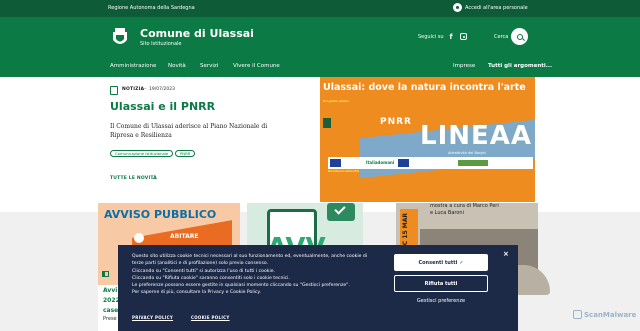 The height and width of the screenshot is (331, 640). I want to click on search-icon, so click(519, 36).